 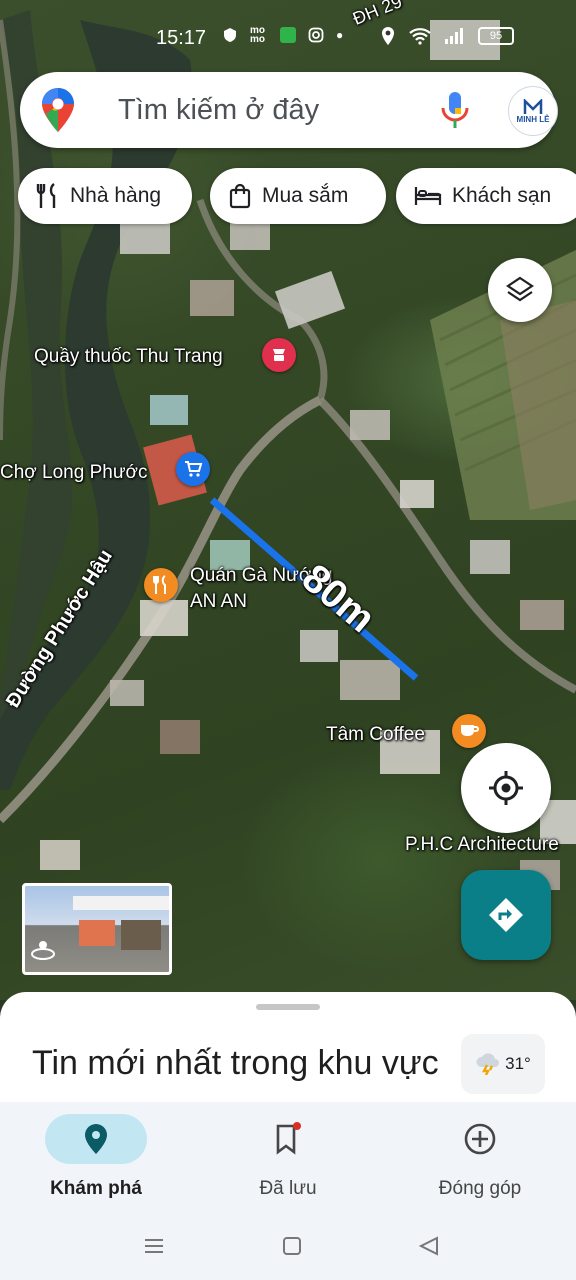 I want to click on nav-contribute: Đóng góp, so click(x=480, y=1157).